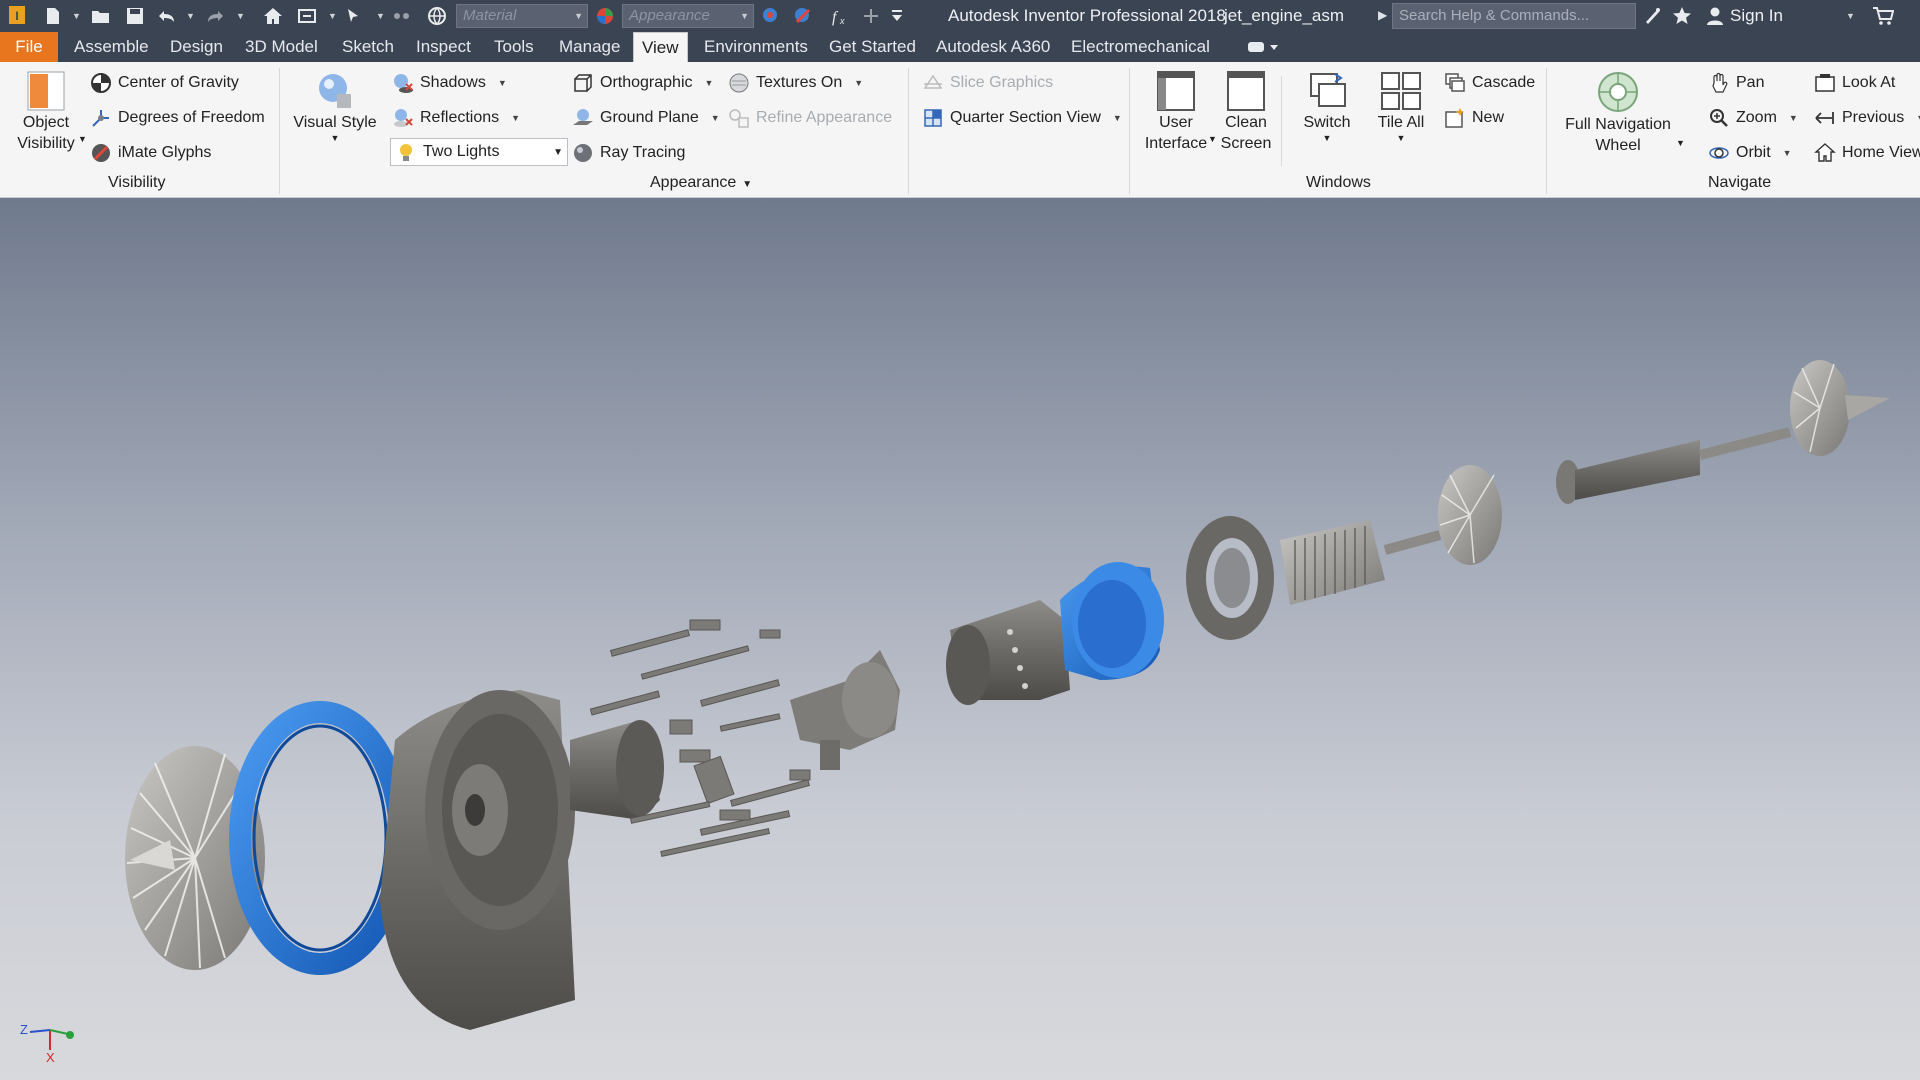 Image resolution: width=1920 pixels, height=1080 pixels. Describe the element at coordinates (190, 16) in the screenshot. I see `undo-dropdown-icon: ▼` at that location.